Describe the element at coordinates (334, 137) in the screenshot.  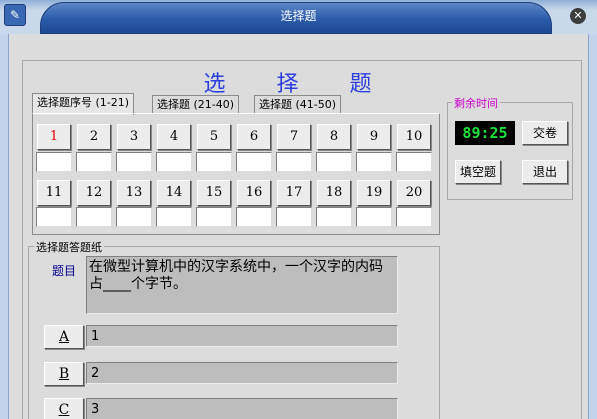
I see `question-button-8: 8` at that location.